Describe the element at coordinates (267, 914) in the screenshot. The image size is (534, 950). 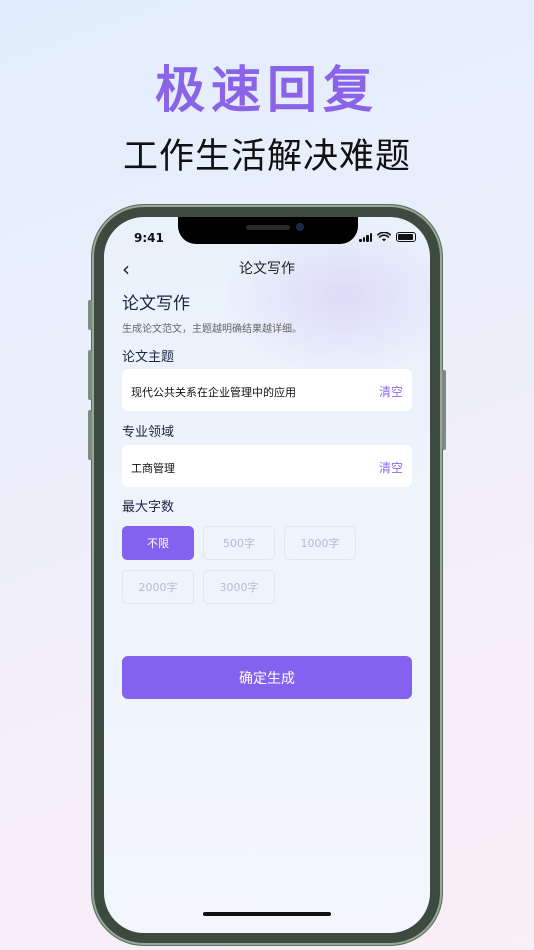
I see `home-indicator` at that location.